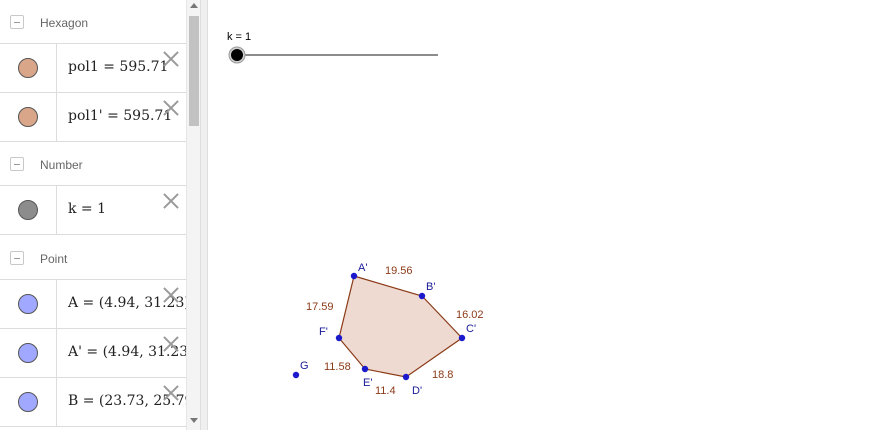 Image resolution: width=890 pixels, height=430 pixels. Describe the element at coordinates (239, 37) in the screenshot. I see `slider-label: k = 1` at that location.